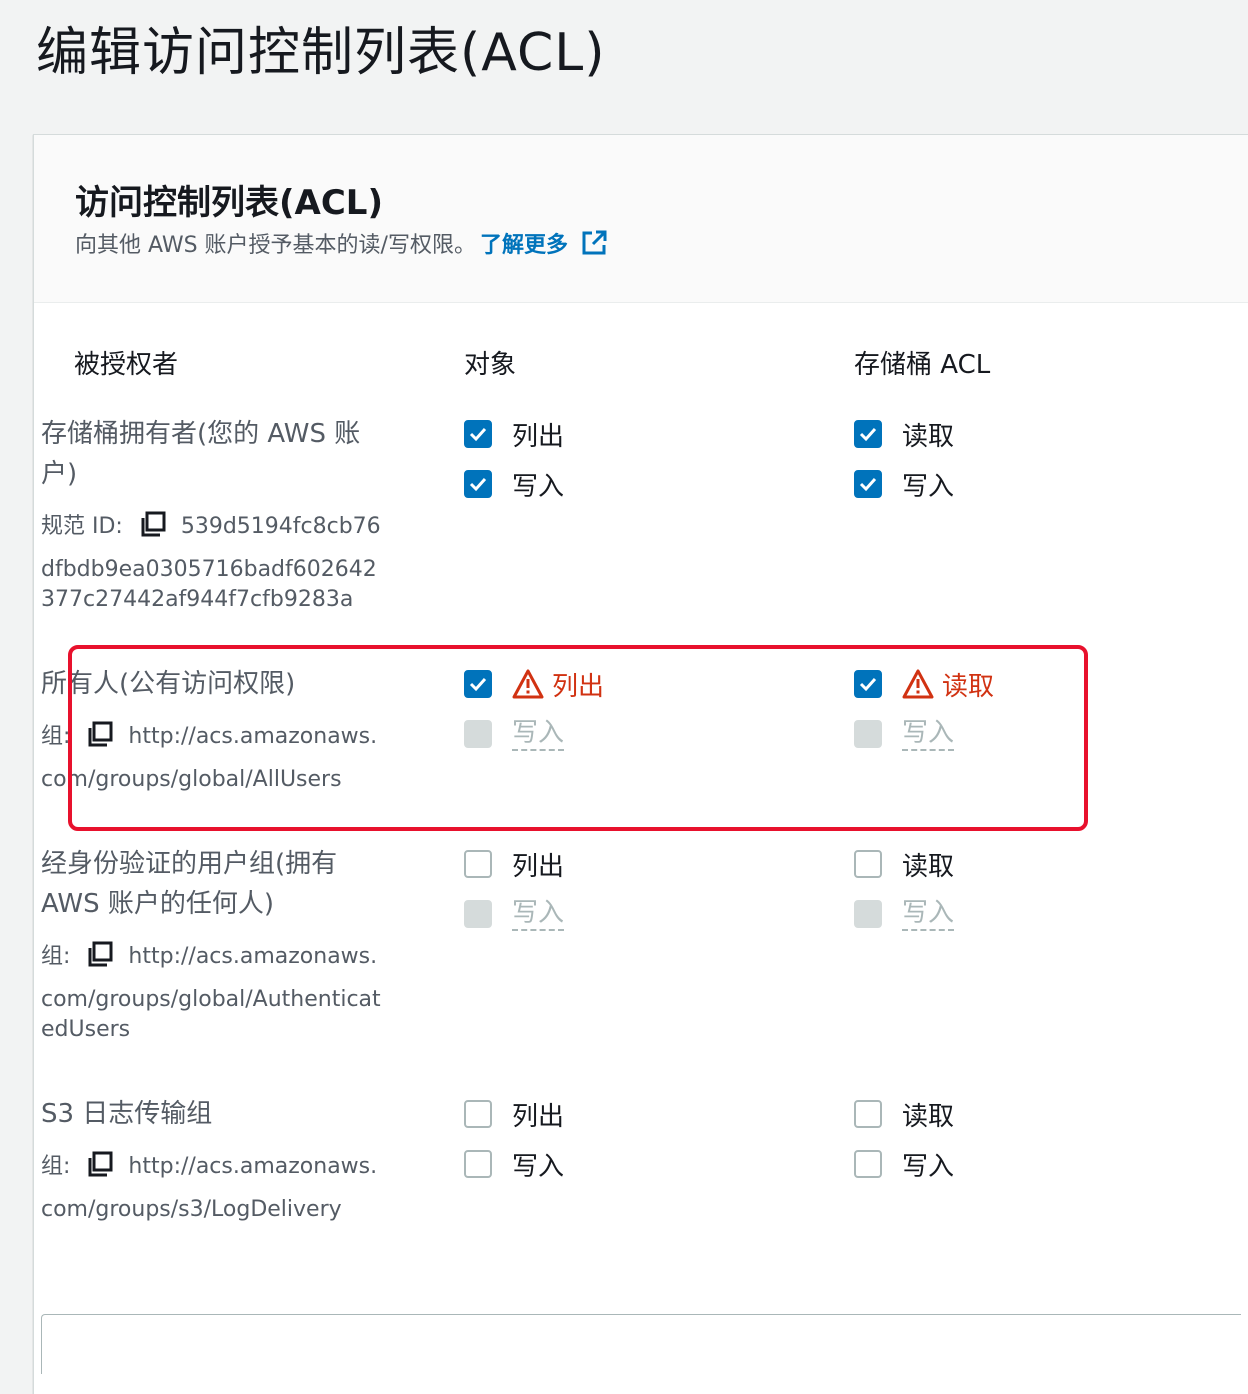 The width and height of the screenshot is (1248, 1394). What do you see at coordinates (157, 904) in the screenshot?
I see `grantee-name-cont: AWS 账户的任何人)` at bounding box center [157, 904].